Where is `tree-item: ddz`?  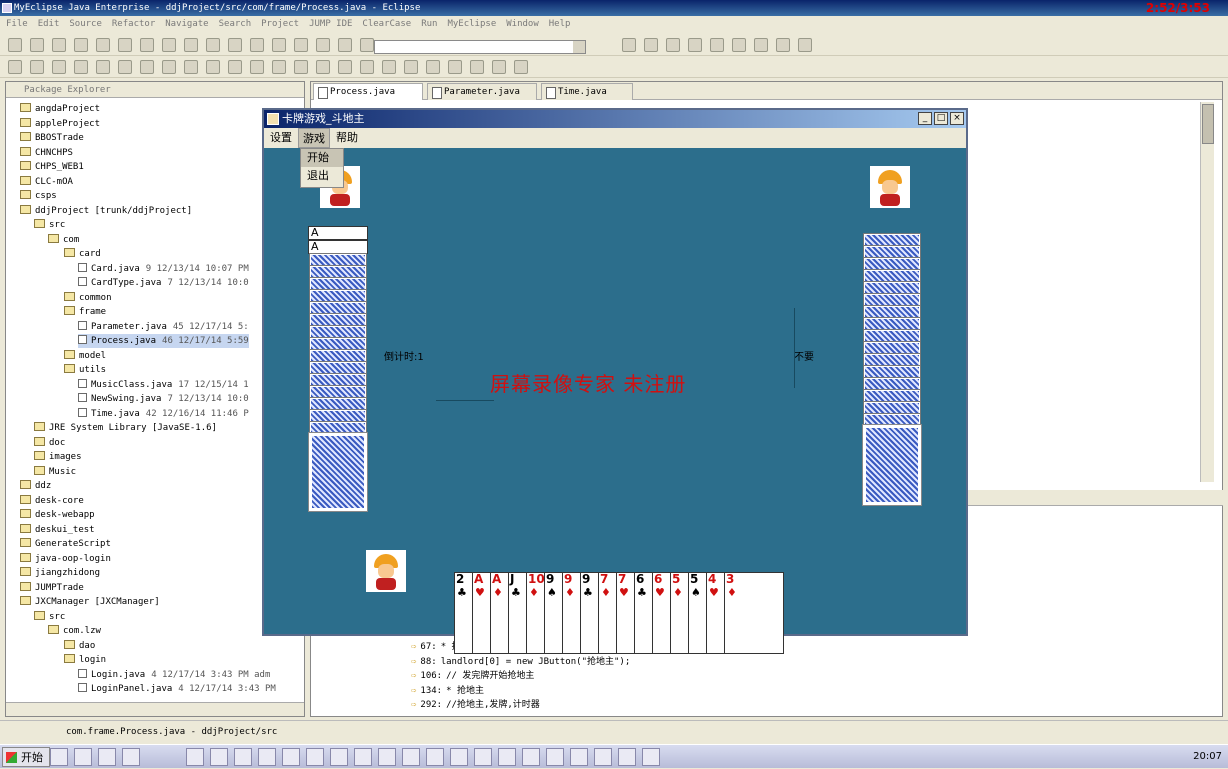
tree-item: ddz is located at coordinates (35, 486).